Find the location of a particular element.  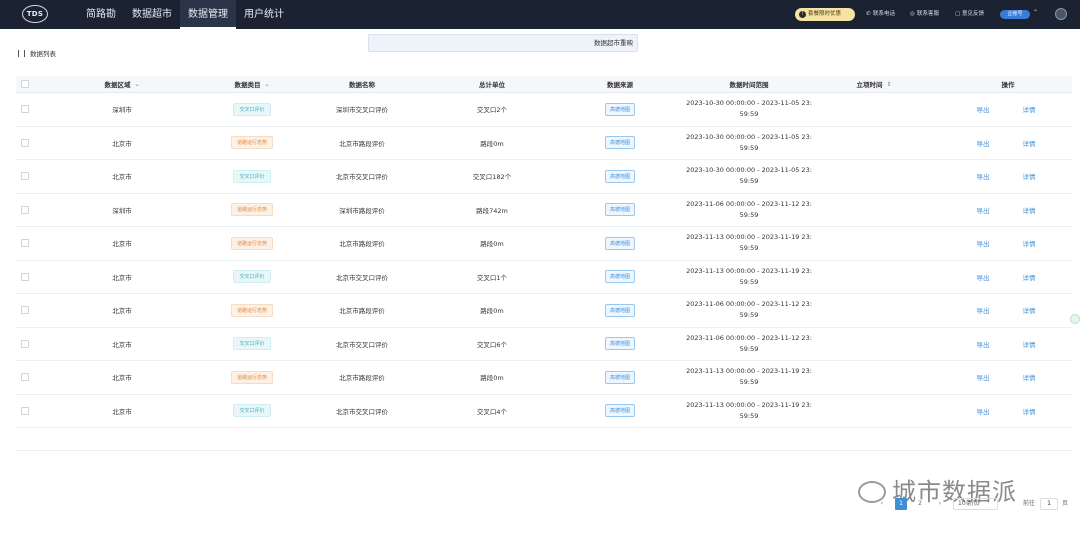

contact-phone-link: ✆ 联系电话 is located at coordinates (880, 14).